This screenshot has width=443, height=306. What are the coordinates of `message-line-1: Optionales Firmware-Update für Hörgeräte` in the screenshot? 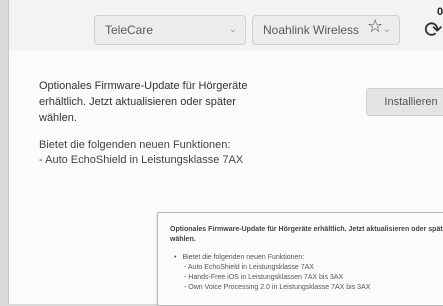 It's located at (143, 86).